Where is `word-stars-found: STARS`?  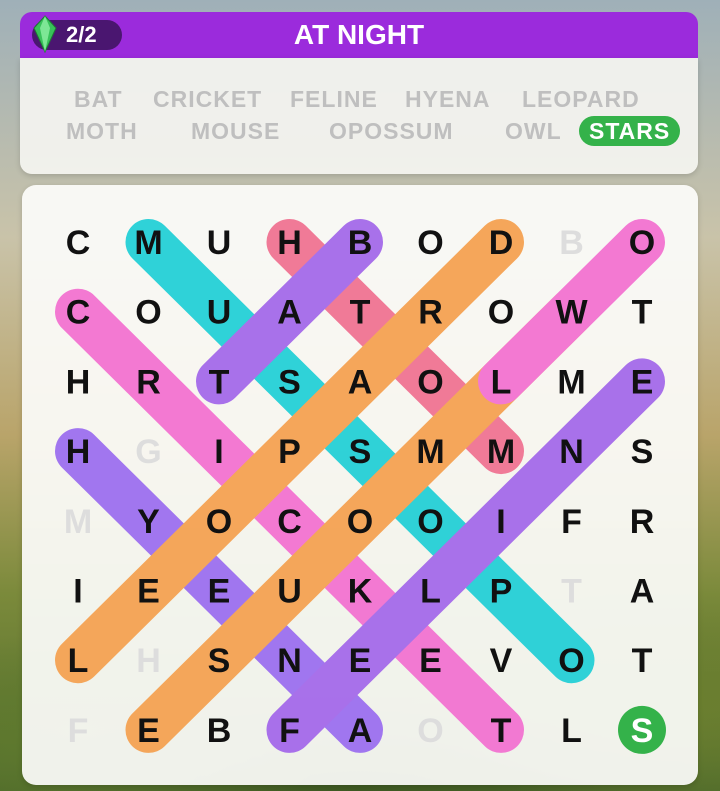 word-stars-found: STARS is located at coordinates (630, 131).